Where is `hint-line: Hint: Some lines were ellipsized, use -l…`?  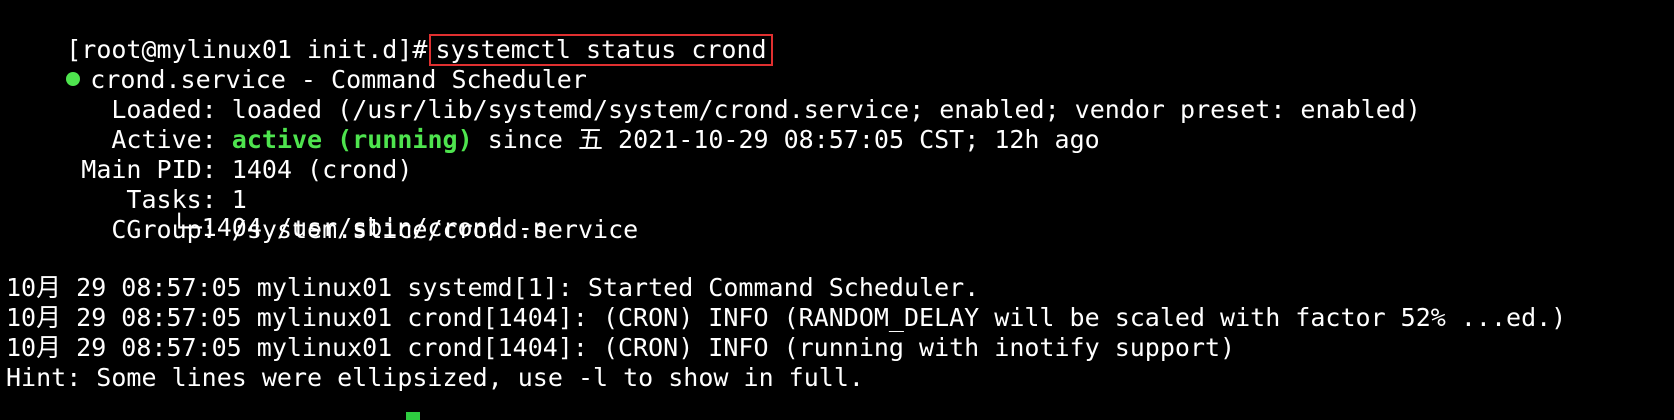
hint-line: Hint: Some lines were ellipsized, use -l… is located at coordinates (435, 377).